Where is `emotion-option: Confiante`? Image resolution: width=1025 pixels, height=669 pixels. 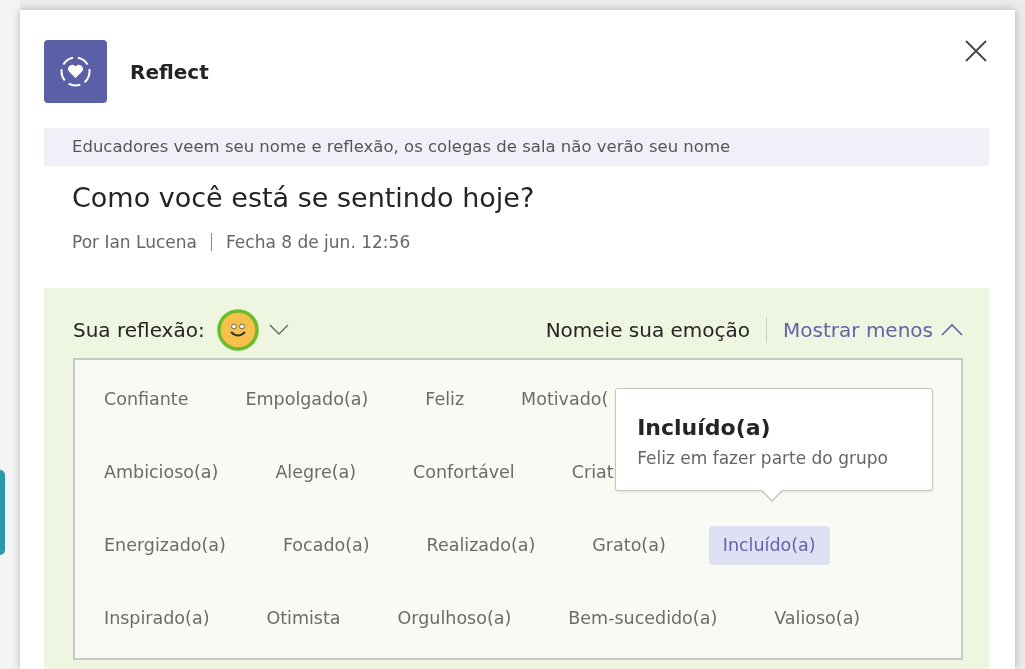 emotion-option: Confiante is located at coordinates (146, 399).